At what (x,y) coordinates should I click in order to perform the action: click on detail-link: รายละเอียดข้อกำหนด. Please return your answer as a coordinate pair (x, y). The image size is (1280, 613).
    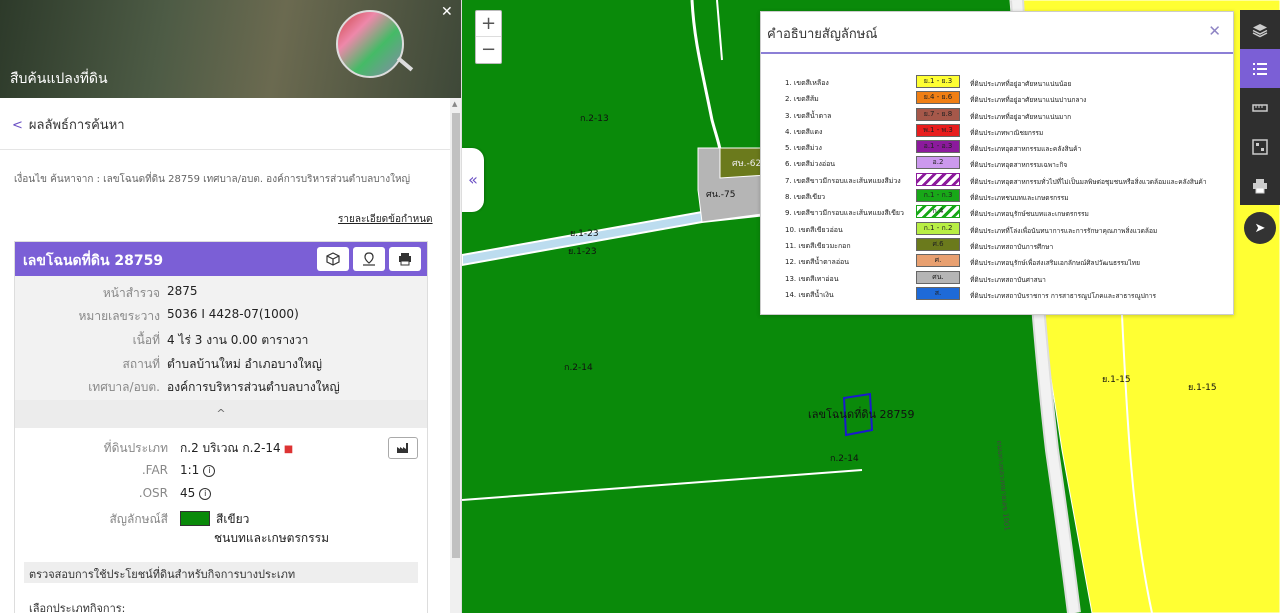
    Looking at the image, I should click on (385, 219).